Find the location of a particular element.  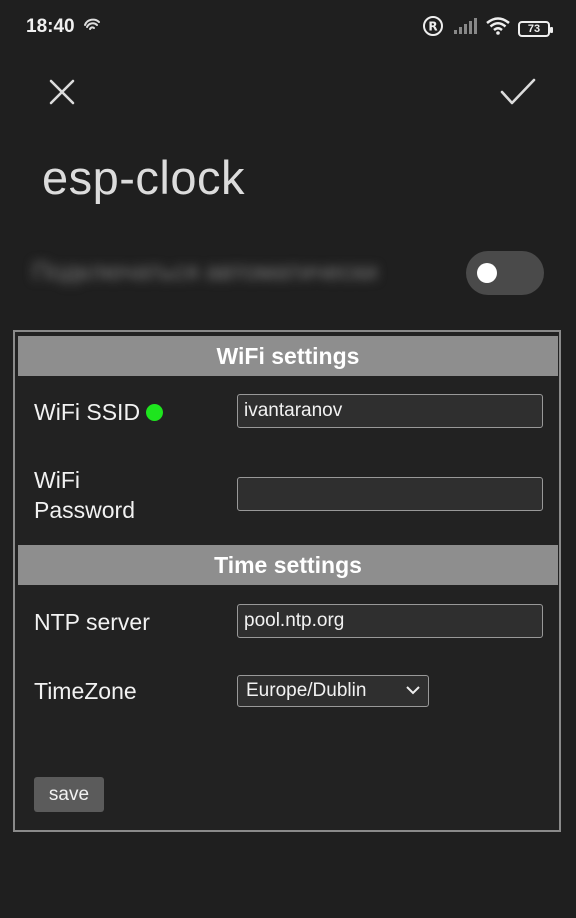

wifi-password-label-line2: Password is located at coordinates (84, 510).